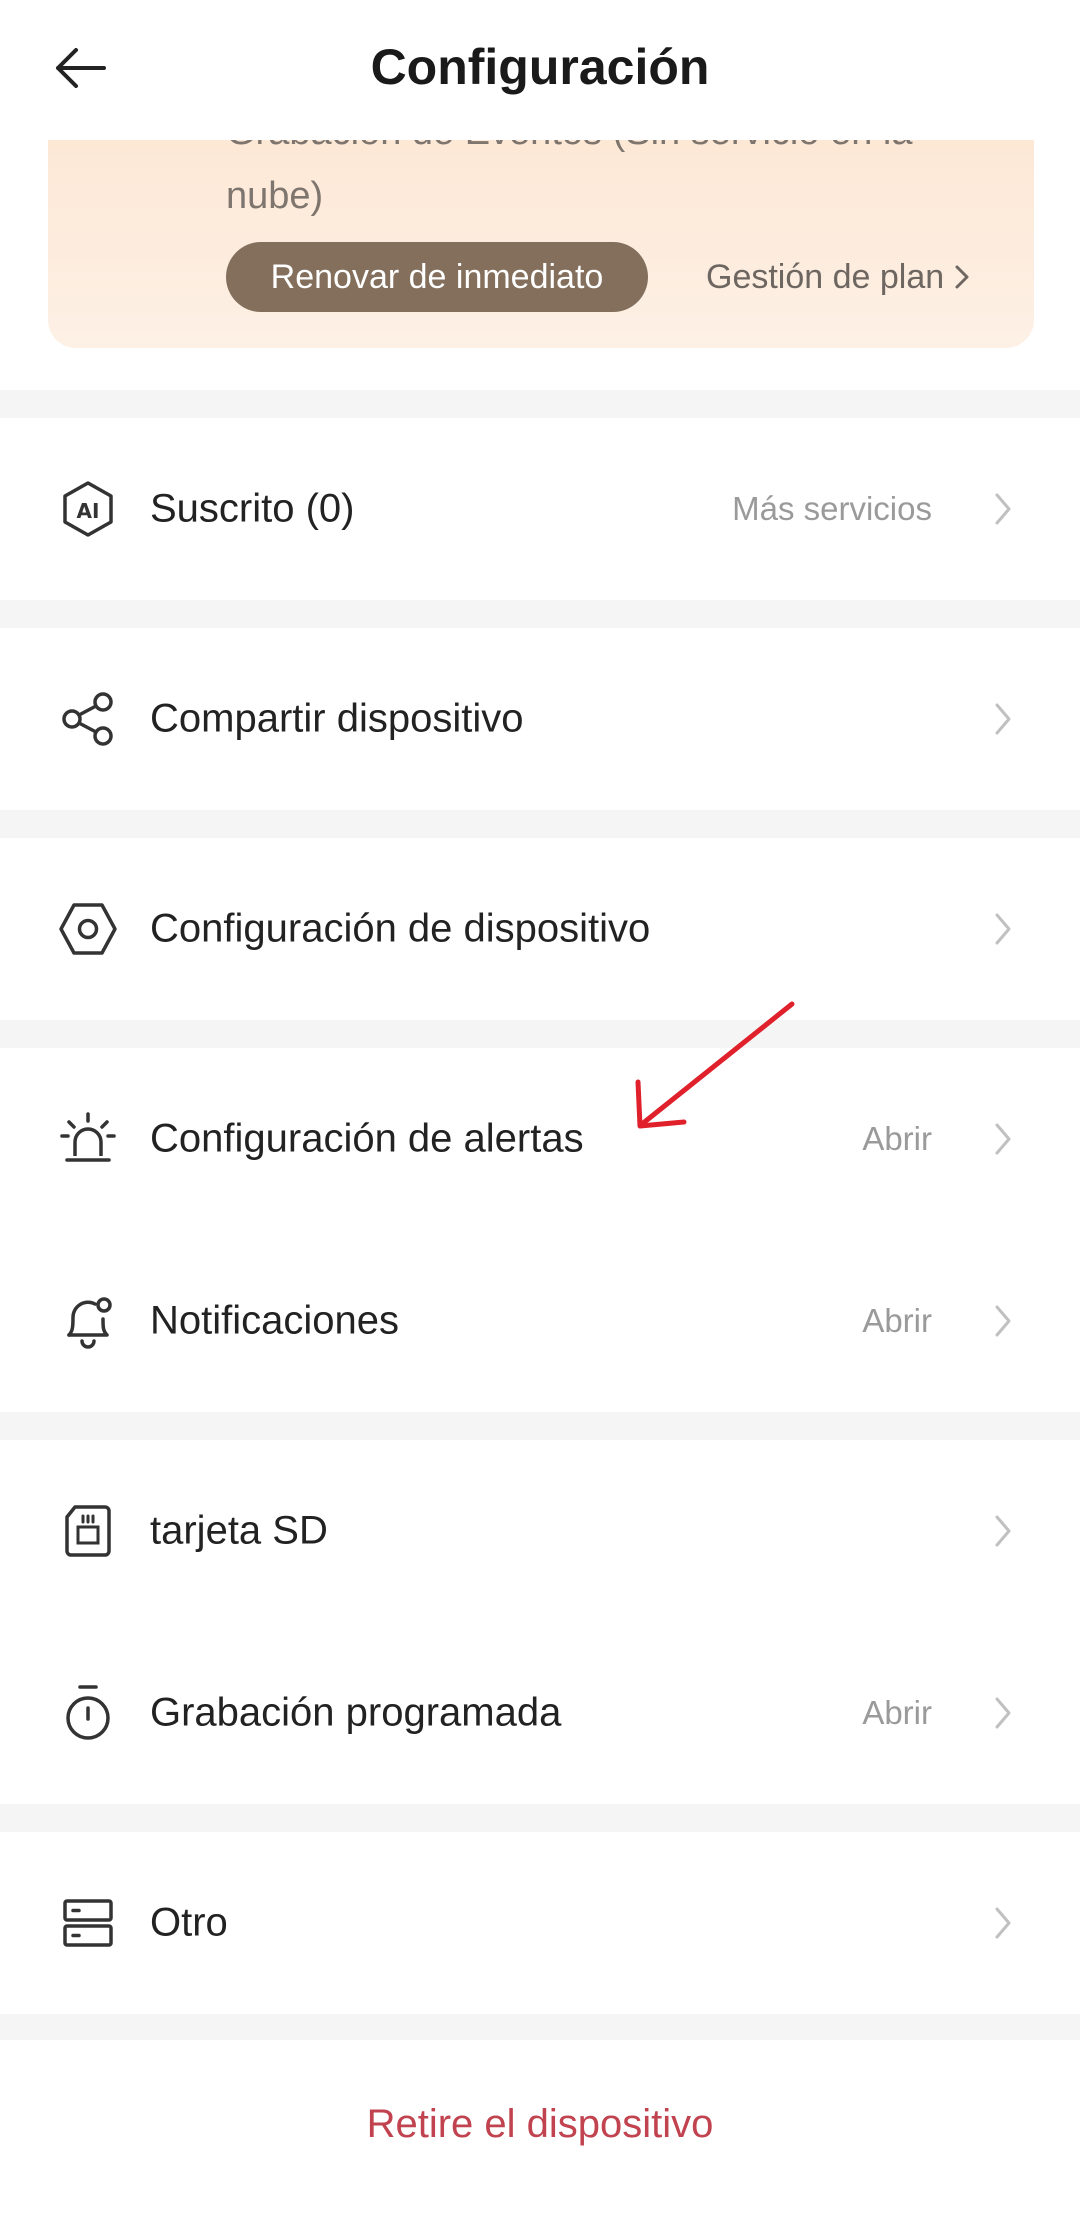 The image size is (1080, 2215). I want to click on row-label: Compartir dispositivo, so click(337, 718).